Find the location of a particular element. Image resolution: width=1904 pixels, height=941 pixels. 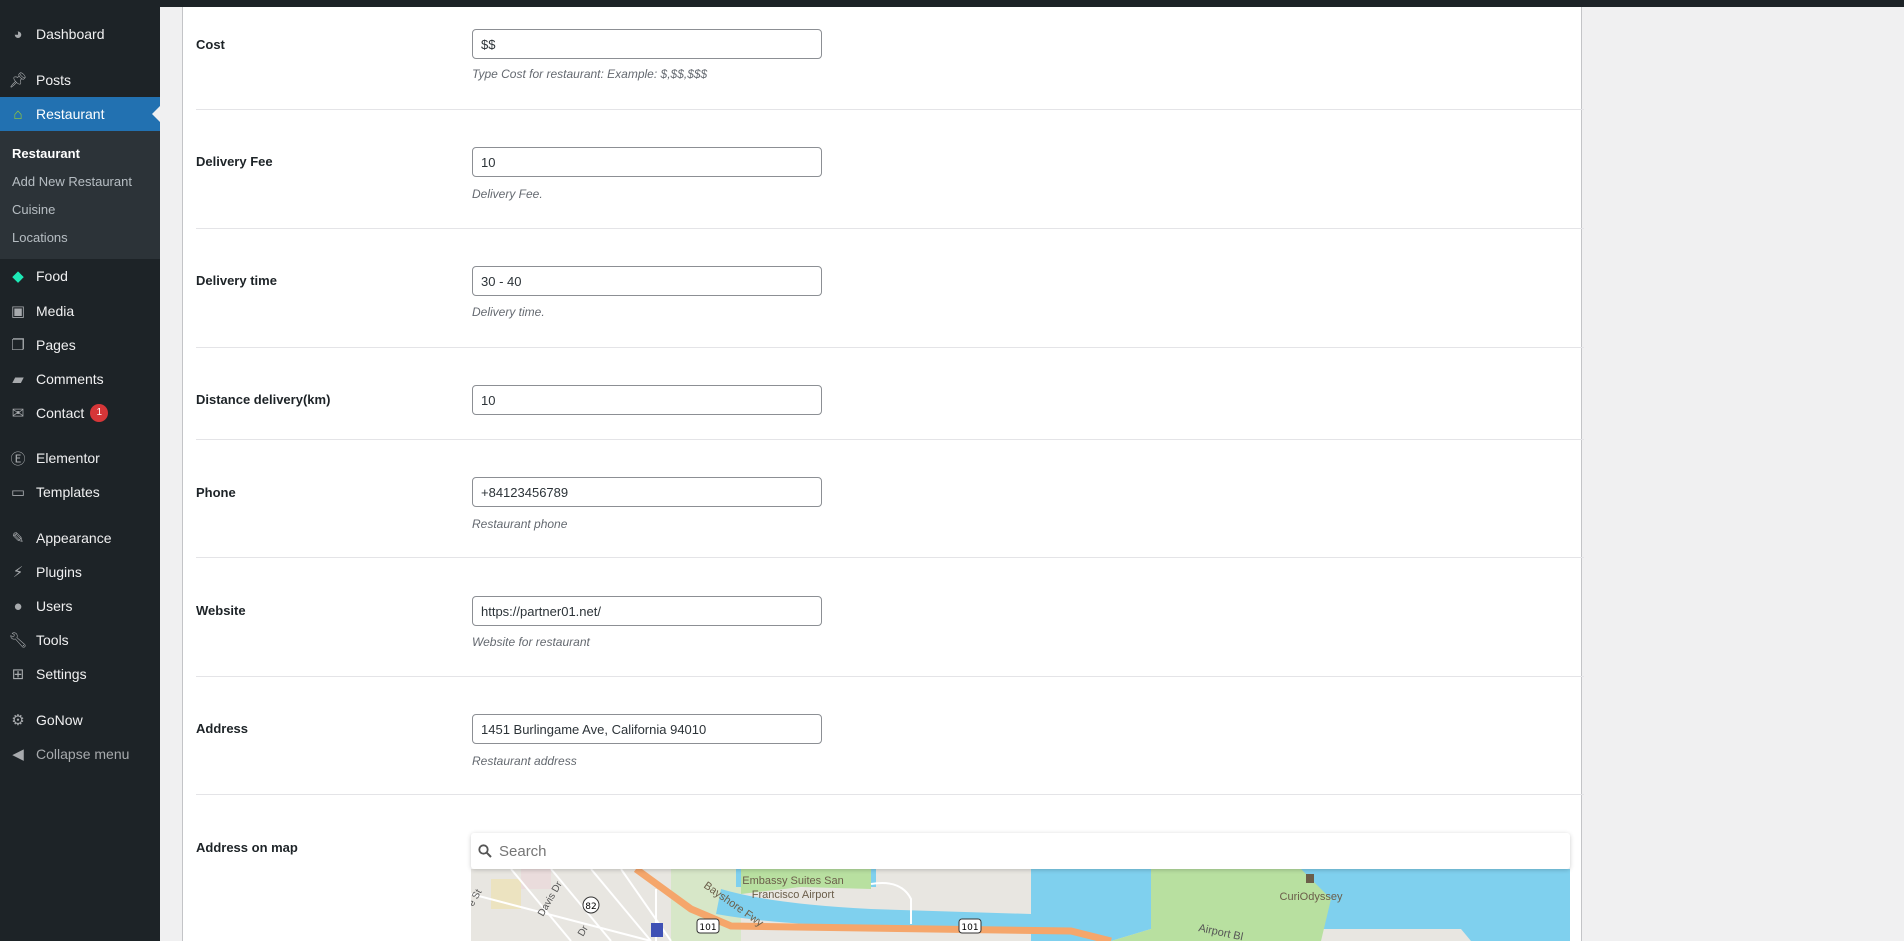

delivery-time-input is located at coordinates (647, 281).